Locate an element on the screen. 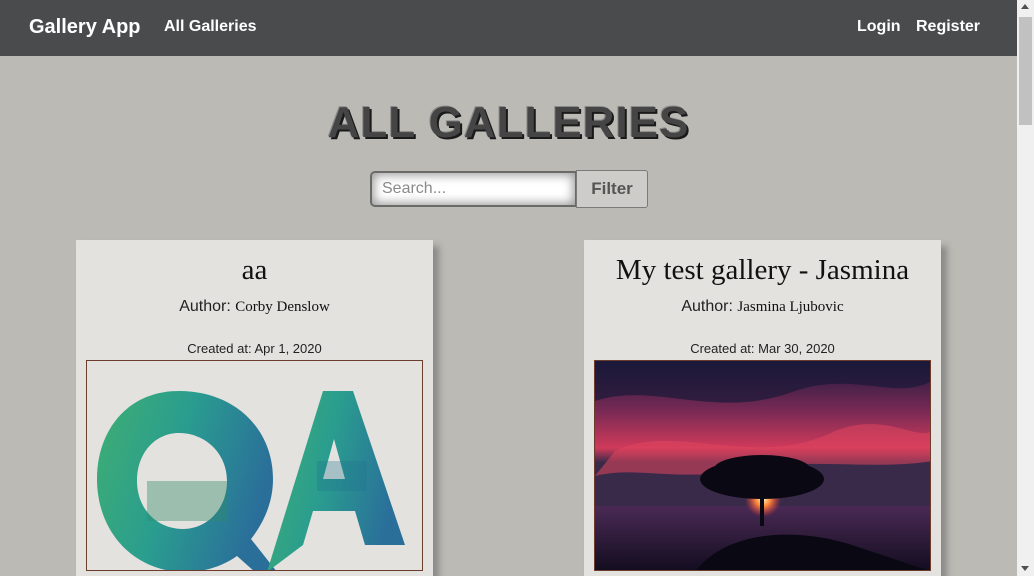  scrollbar-thumb is located at coordinates (1025, 71).